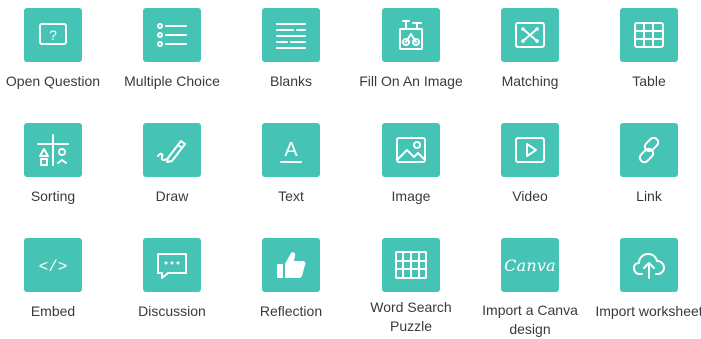  I want to click on draw-icon-box, so click(172, 150).